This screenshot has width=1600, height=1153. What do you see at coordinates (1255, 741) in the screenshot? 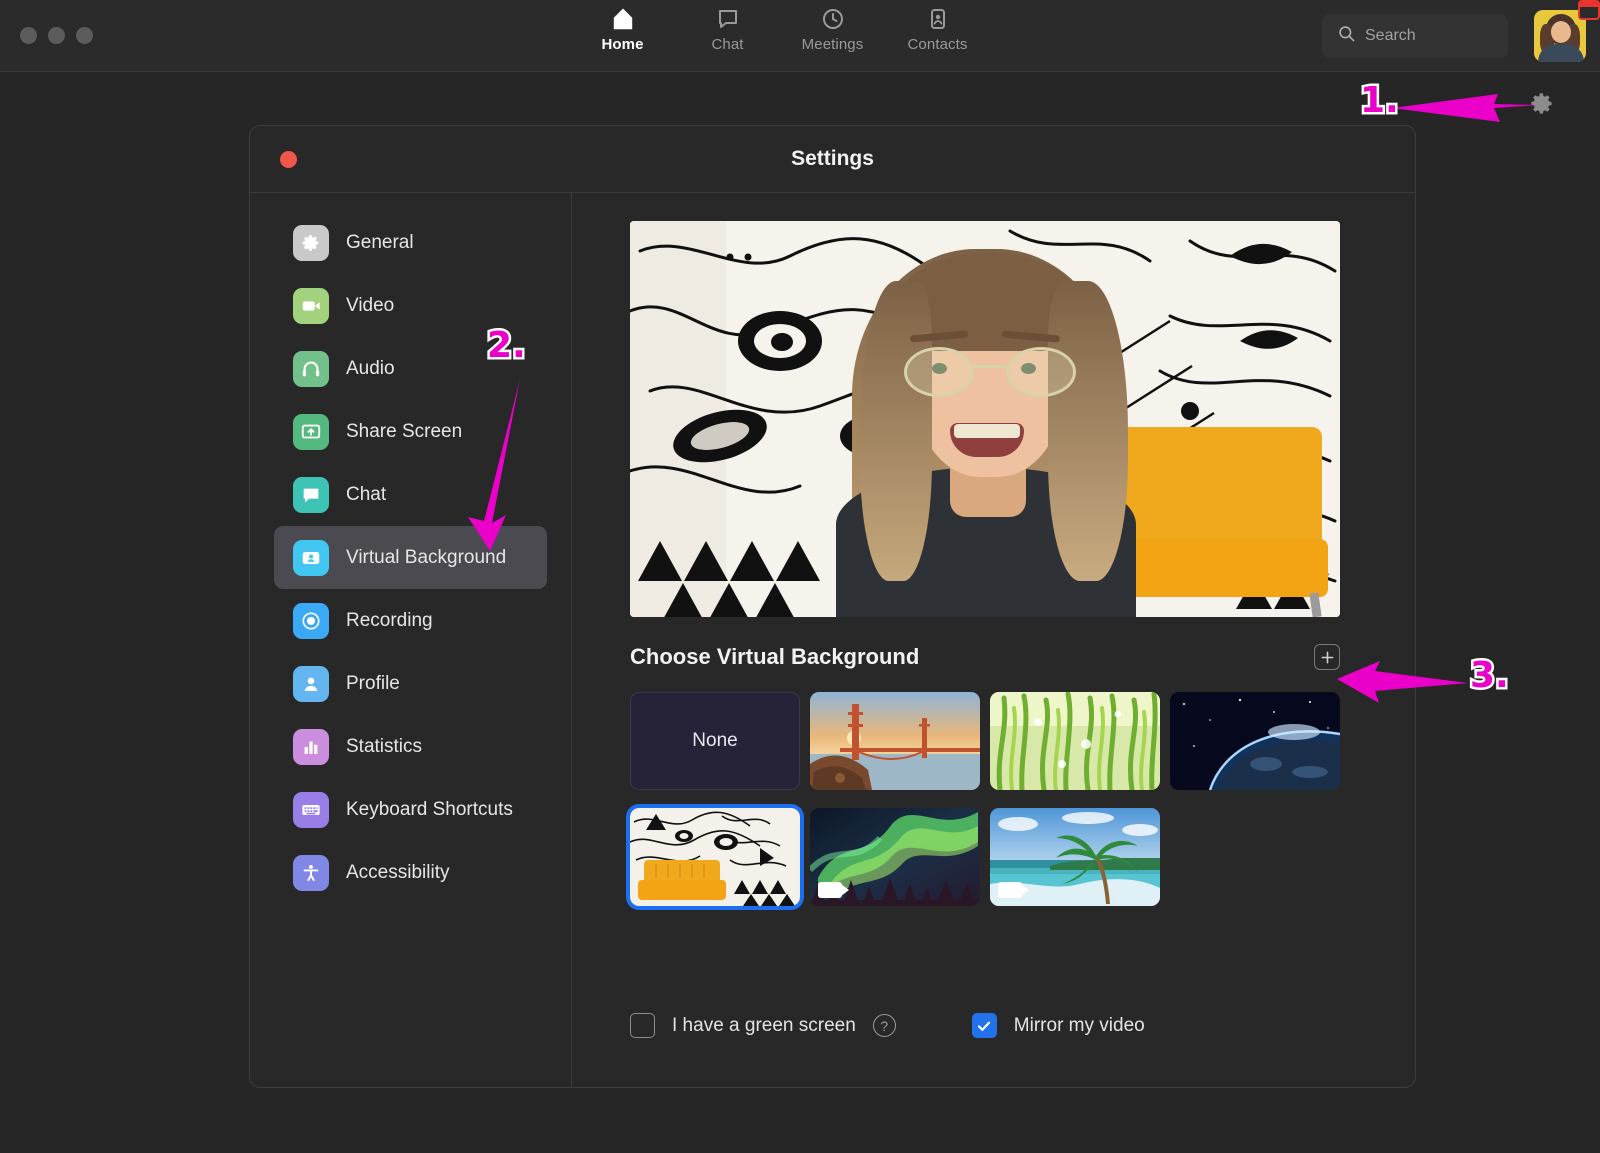
I see `background-thumb-earth` at bounding box center [1255, 741].